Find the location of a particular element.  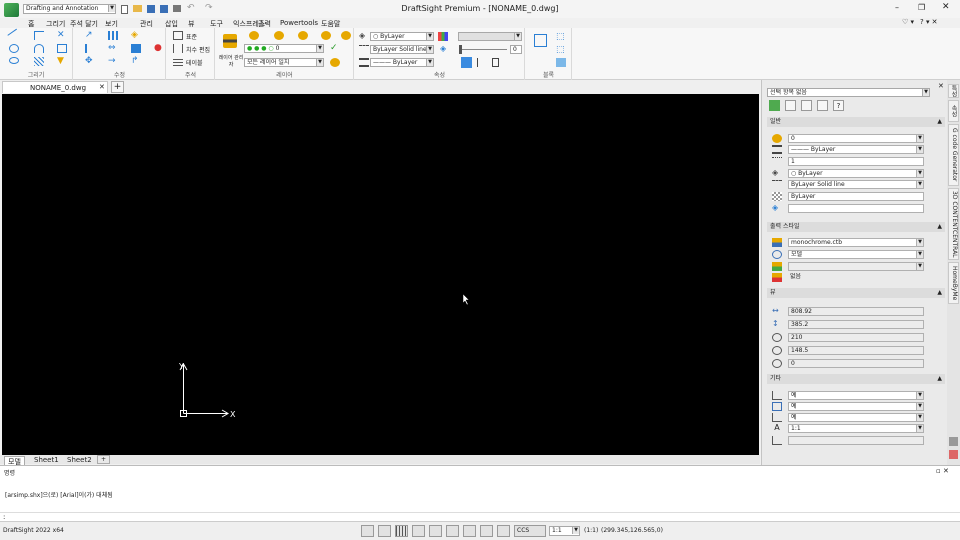

grid-toggle is located at coordinates (384, 531).